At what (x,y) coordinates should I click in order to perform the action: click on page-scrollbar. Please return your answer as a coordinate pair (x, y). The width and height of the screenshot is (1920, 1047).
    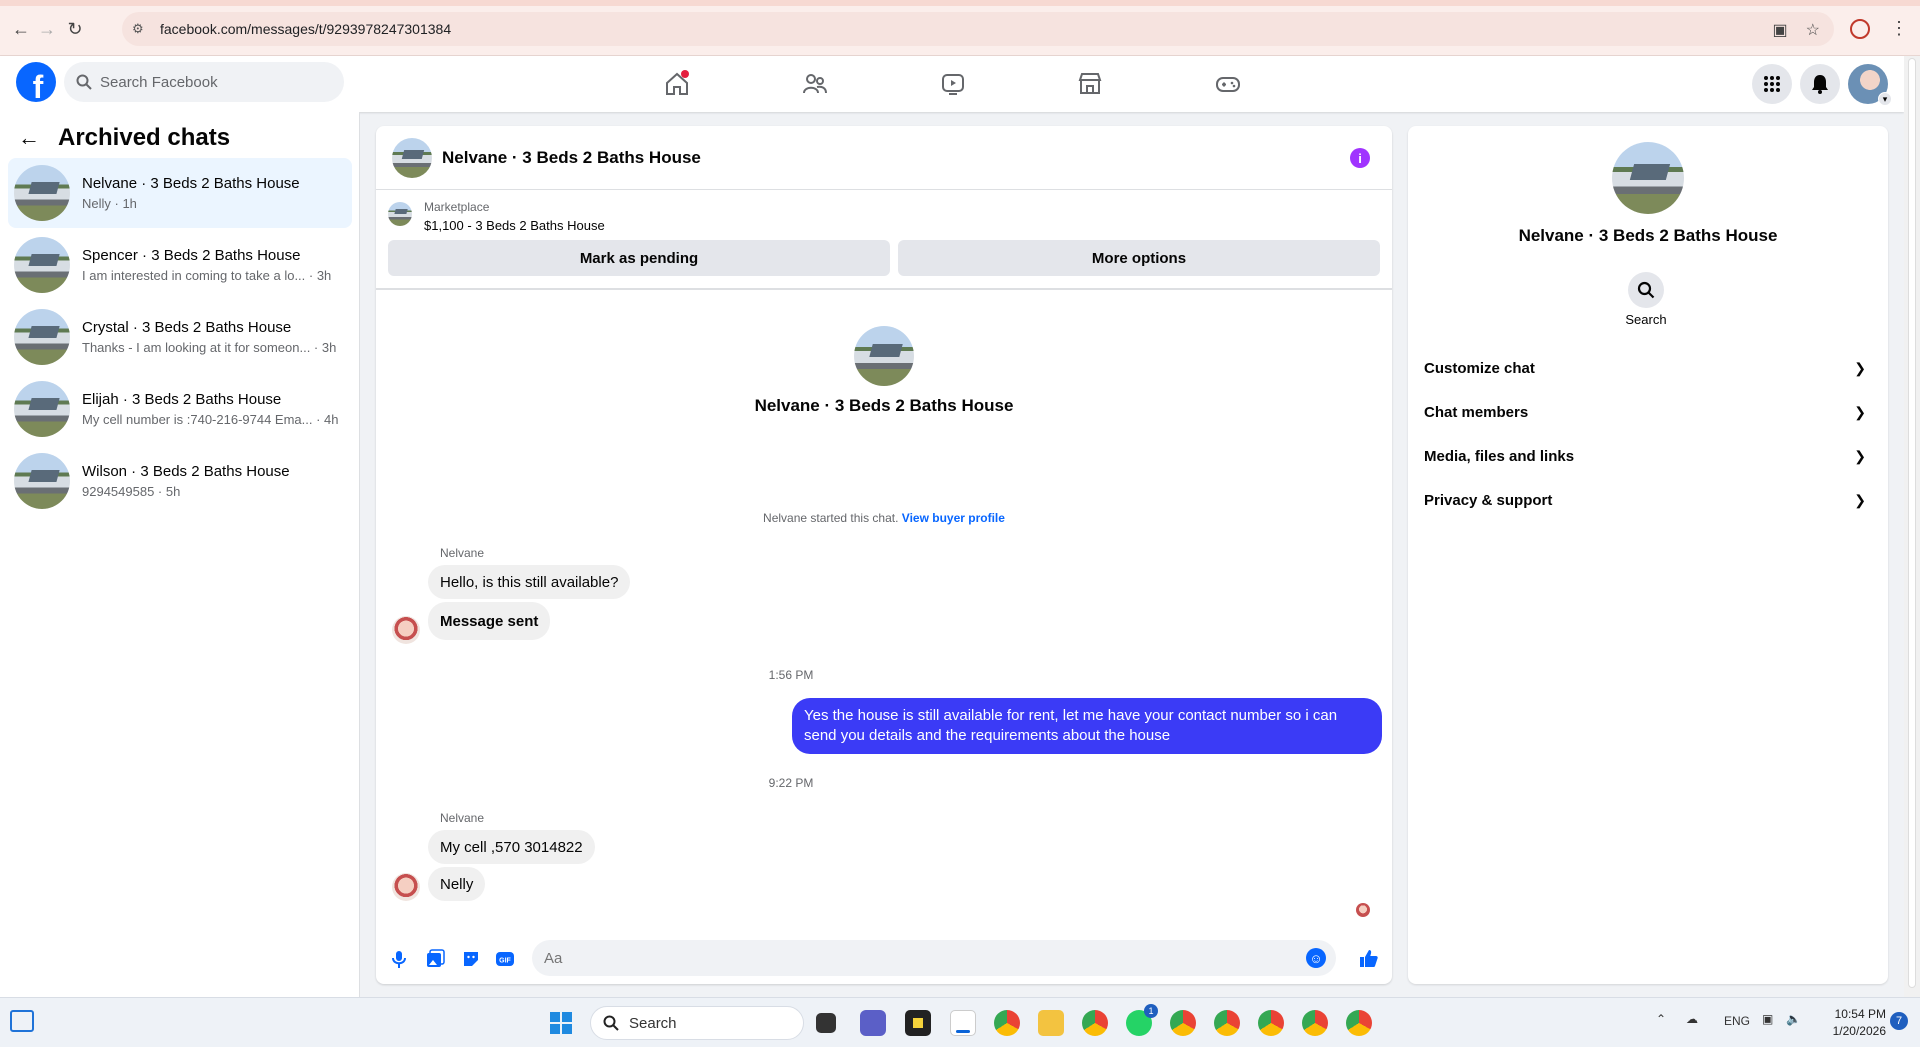
    Looking at the image, I should click on (1912, 526).